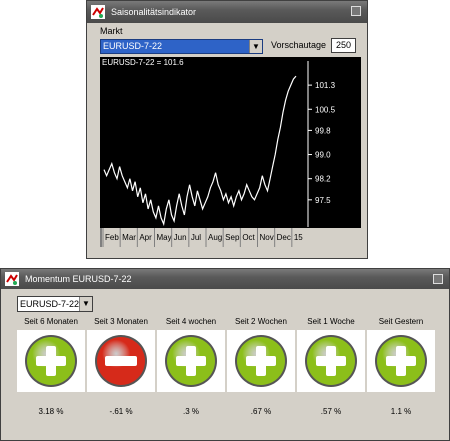  Describe the element at coordinates (401, 321) in the screenshot. I see `momentum-period-label: Seit Gestern` at that location.